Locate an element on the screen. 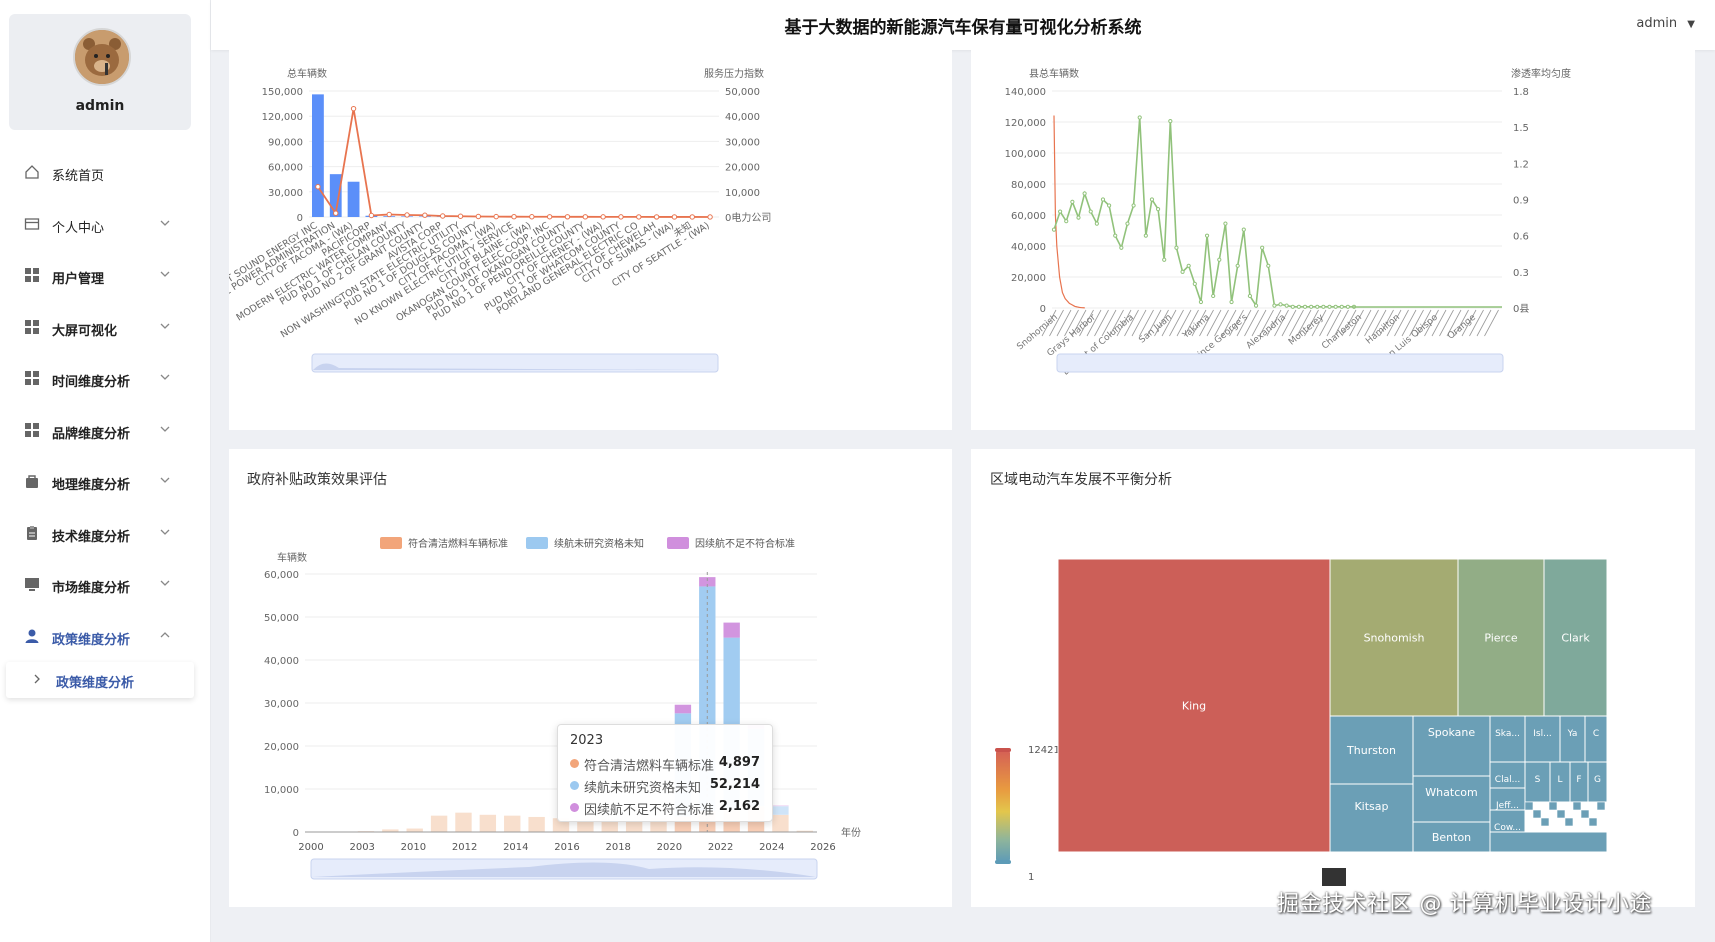 The height and width of the screenshot is (942, 1715). uniformity-line is located at coordinates (1203, 212).